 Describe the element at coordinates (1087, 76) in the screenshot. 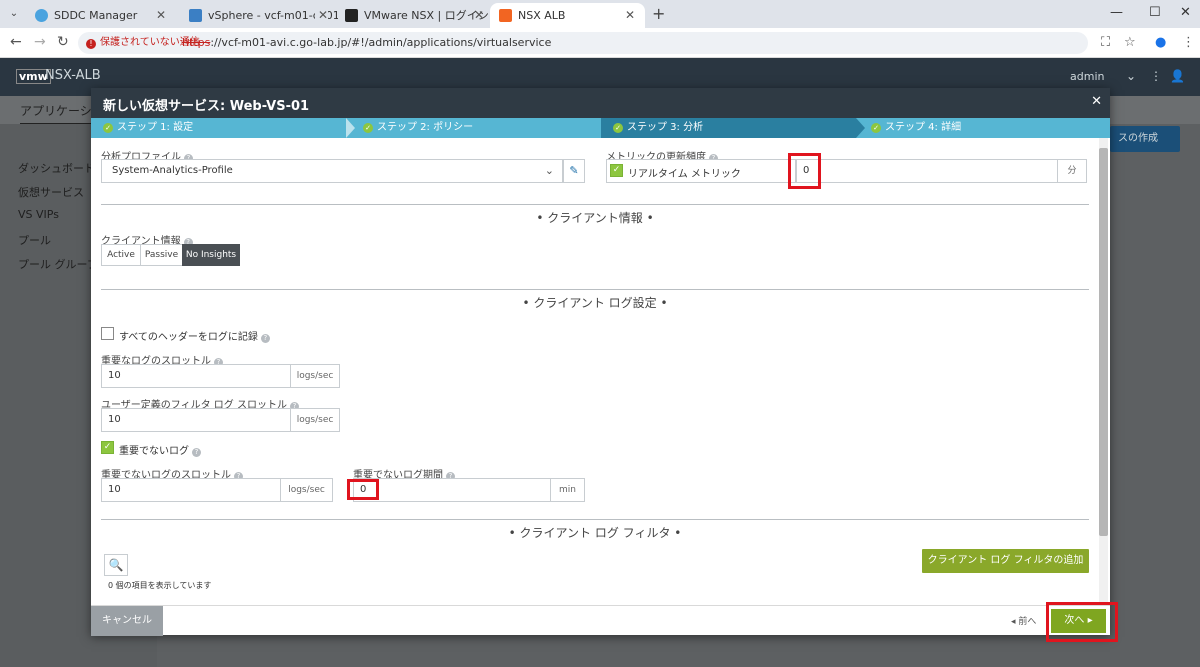

I see `user-menu: admin` at that location.